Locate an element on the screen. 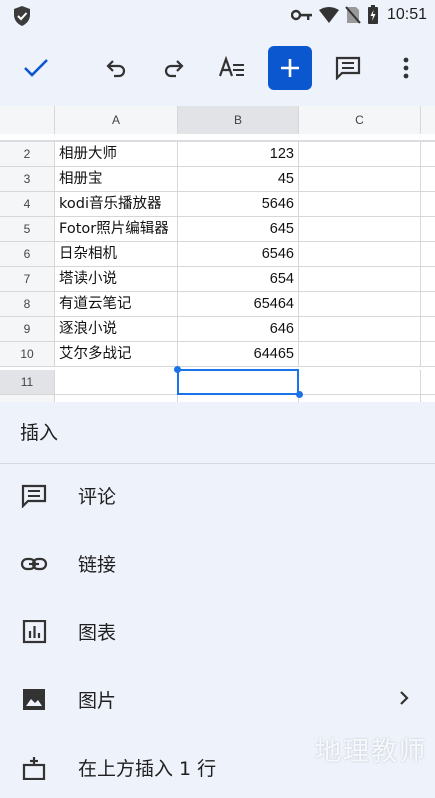 Image resolution: width=435 pixels, height=798 pixels. table-row: 3 相册宝 45 is located at coordinates (217, 179).